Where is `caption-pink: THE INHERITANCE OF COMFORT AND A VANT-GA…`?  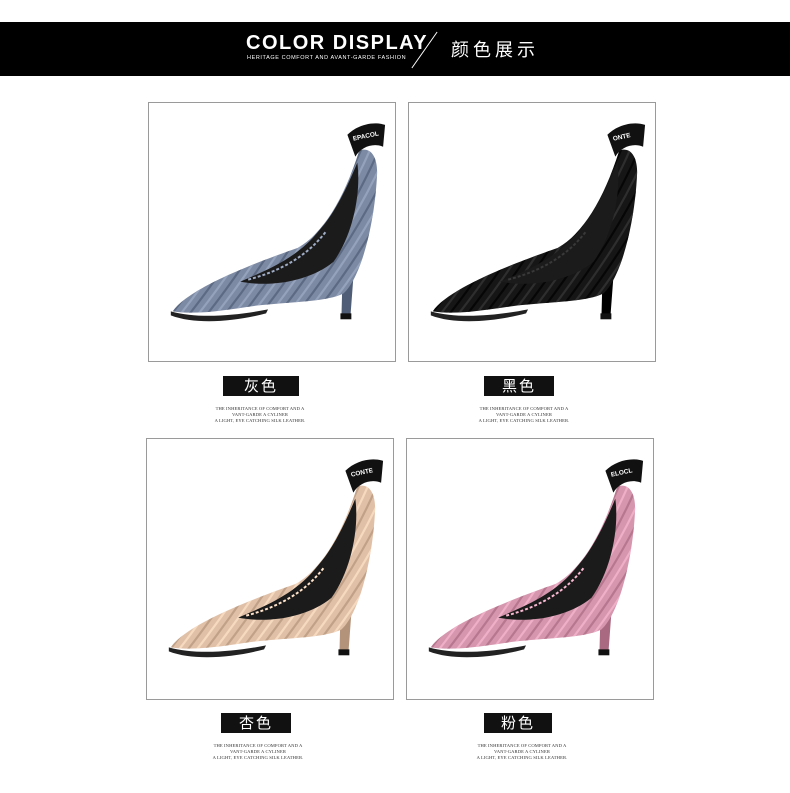 caption-pink: THE INHERITANCE OF COMFORT AND A VANT-GA… is located at coordinates (522, 752).